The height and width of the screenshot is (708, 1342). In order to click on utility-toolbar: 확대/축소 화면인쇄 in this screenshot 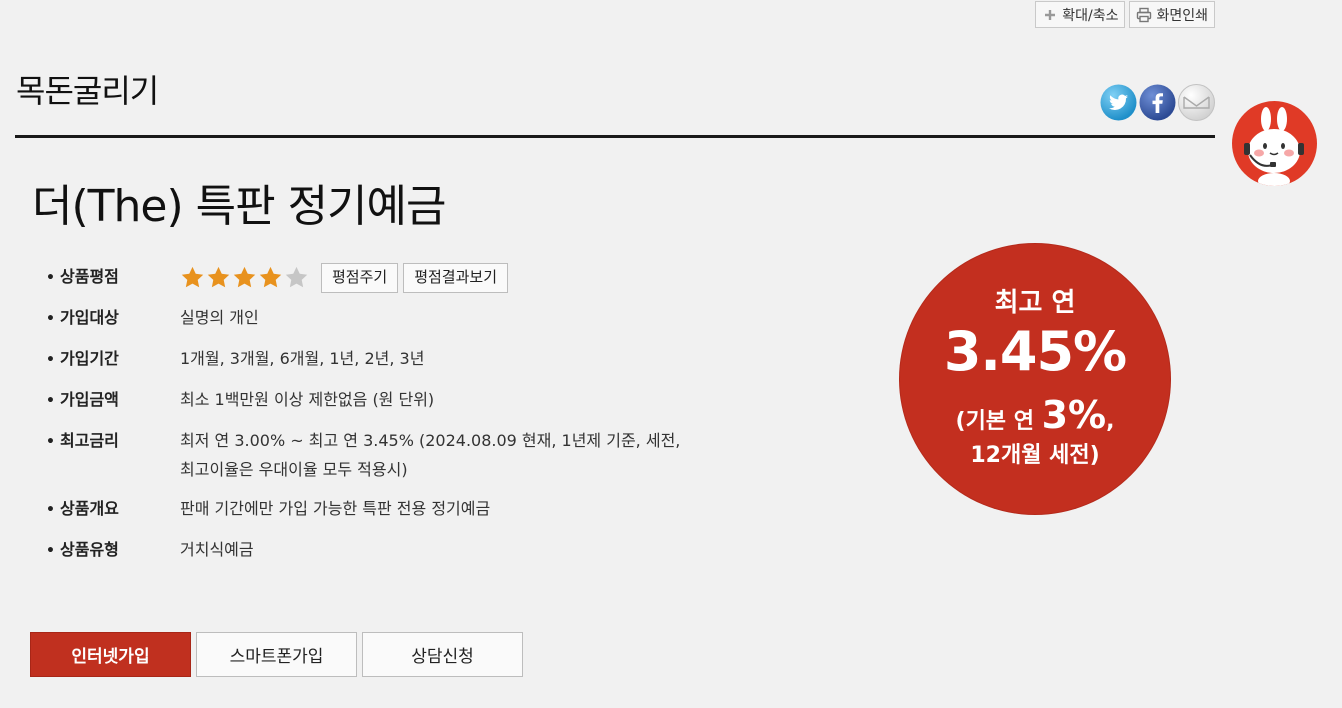, I will do `click(1125, 14)`.